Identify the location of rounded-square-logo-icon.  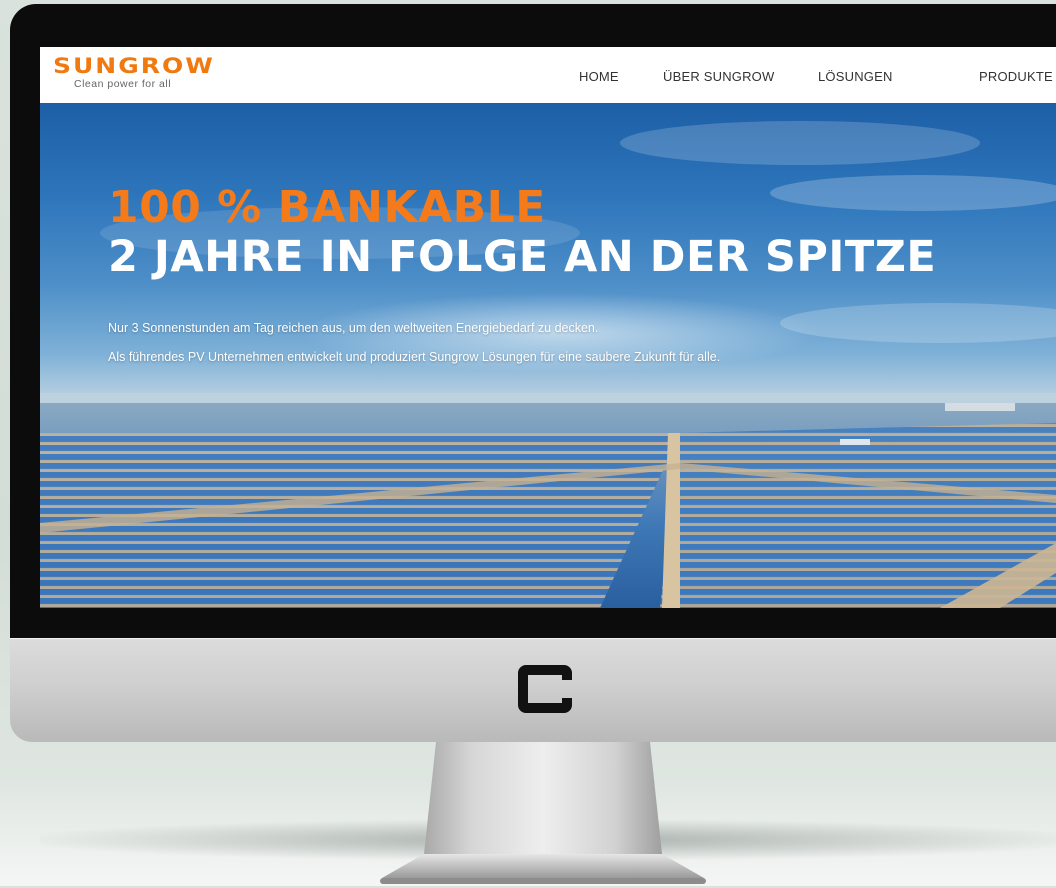
(545, 689).